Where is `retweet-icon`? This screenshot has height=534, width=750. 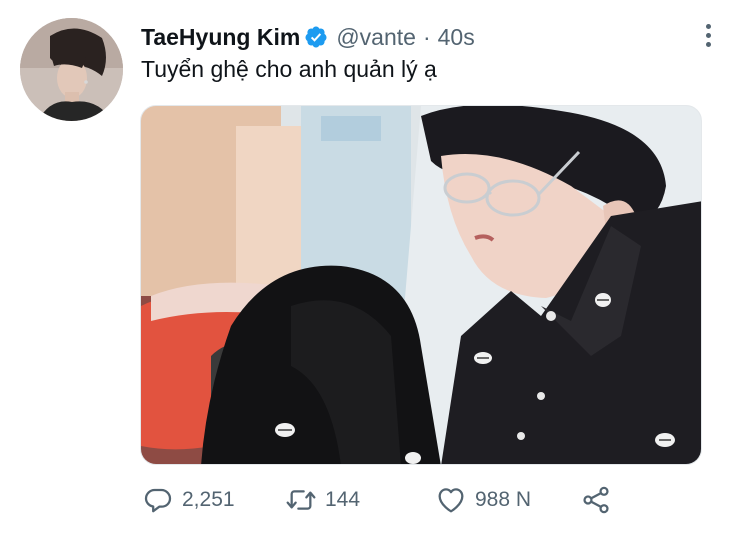
retweet-icon is located at coordinates (301, 500).